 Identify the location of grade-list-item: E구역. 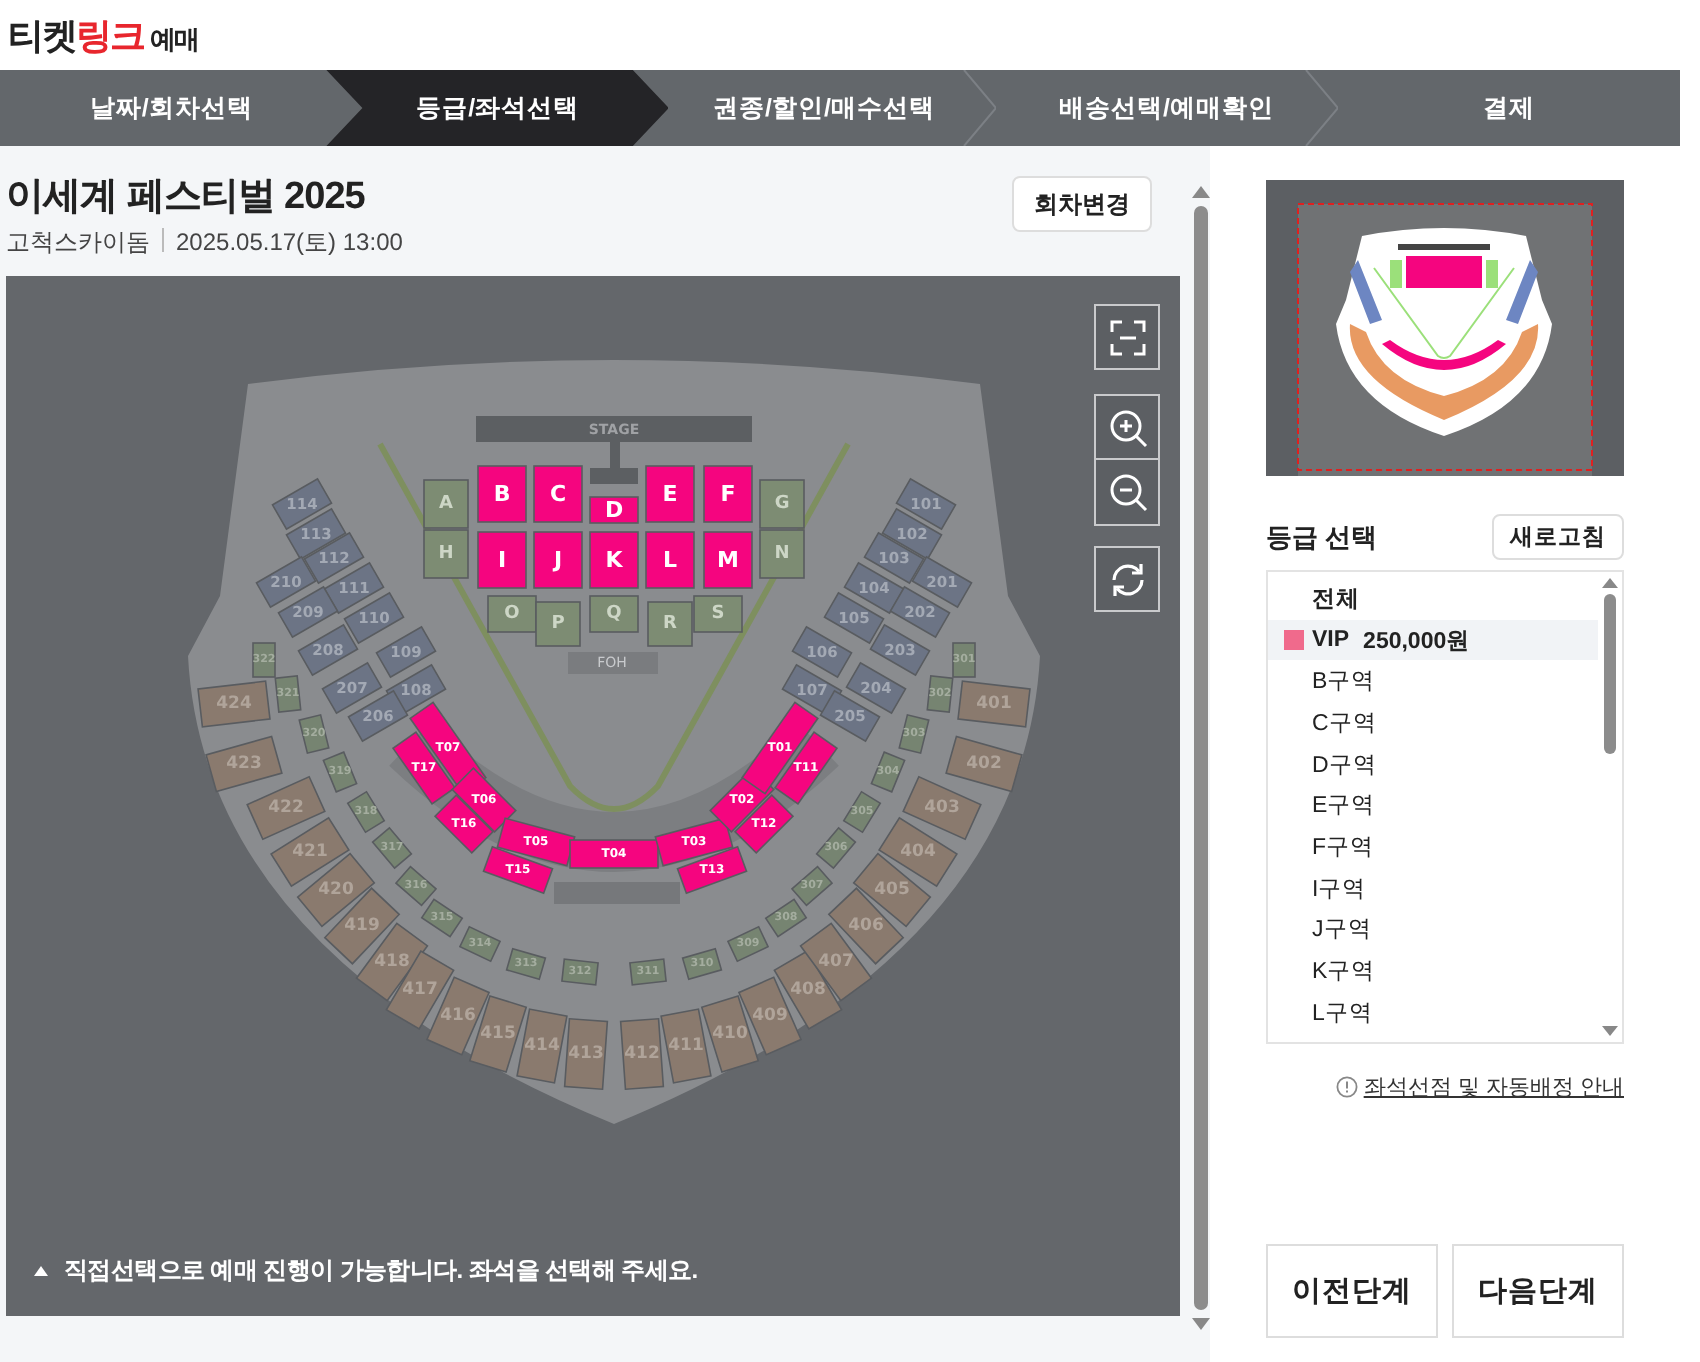
(1433, 805).